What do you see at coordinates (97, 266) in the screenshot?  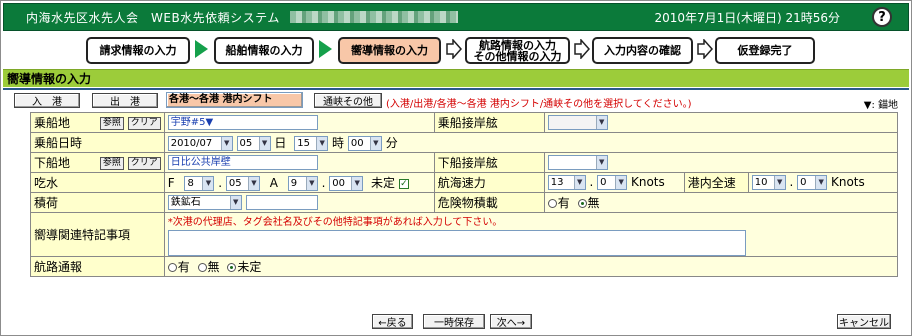 I see `channel-report-label: 航路通報` at bounding box center [97, 266].